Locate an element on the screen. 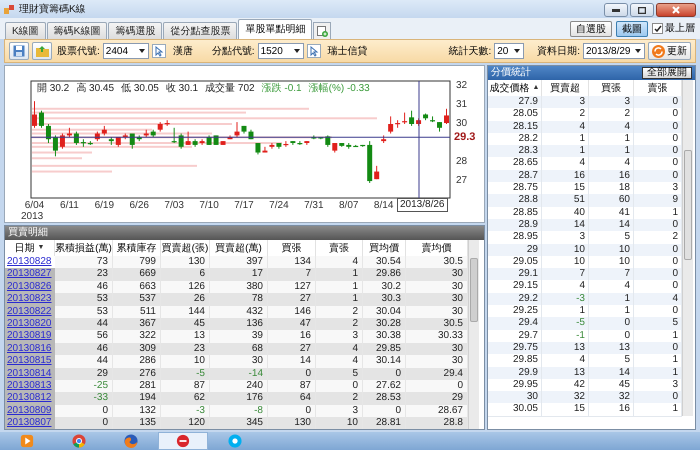 This screenshot has height=450, width=700. axis-tick-label: 31 is located at coordinates (462, 104).